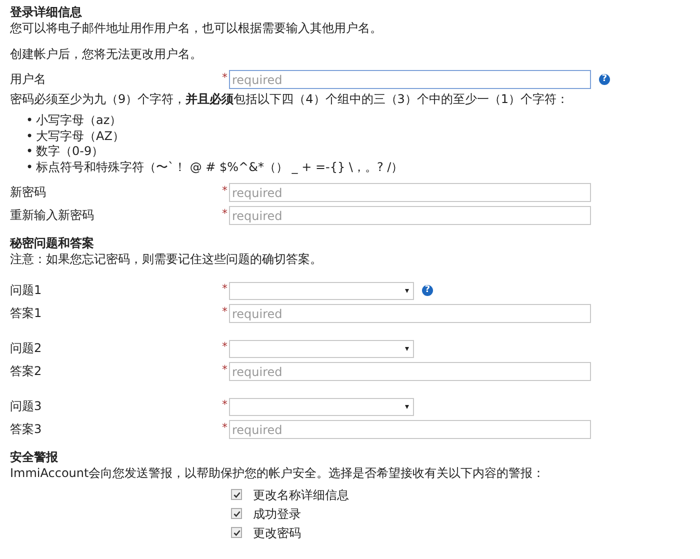 Image resolution: width=700 pixels, height=559 pixels. Describe the element at coordinates (26, 313) in the screenshot. I see `field-label: 答案1` at that location.